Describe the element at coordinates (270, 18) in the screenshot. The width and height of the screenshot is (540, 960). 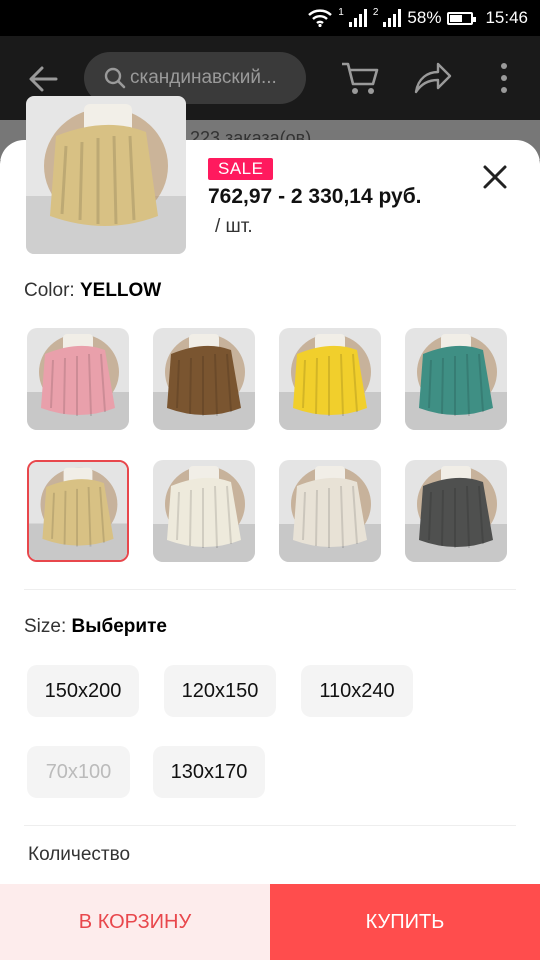
I see `status-bar: 1 2 58% 15:46` at that location.